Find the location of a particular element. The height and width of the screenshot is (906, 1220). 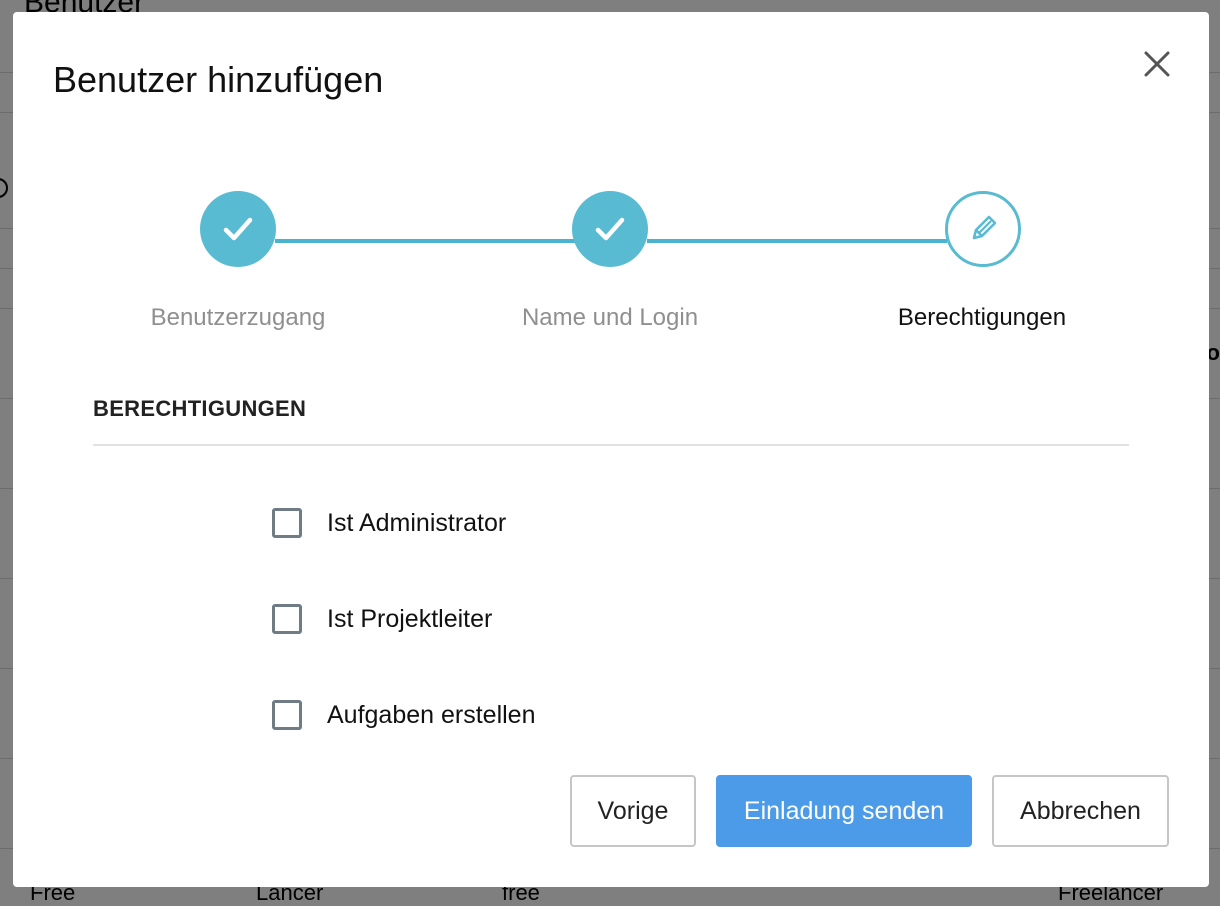

administrator-checkbox is located at coordinates (287, 523).